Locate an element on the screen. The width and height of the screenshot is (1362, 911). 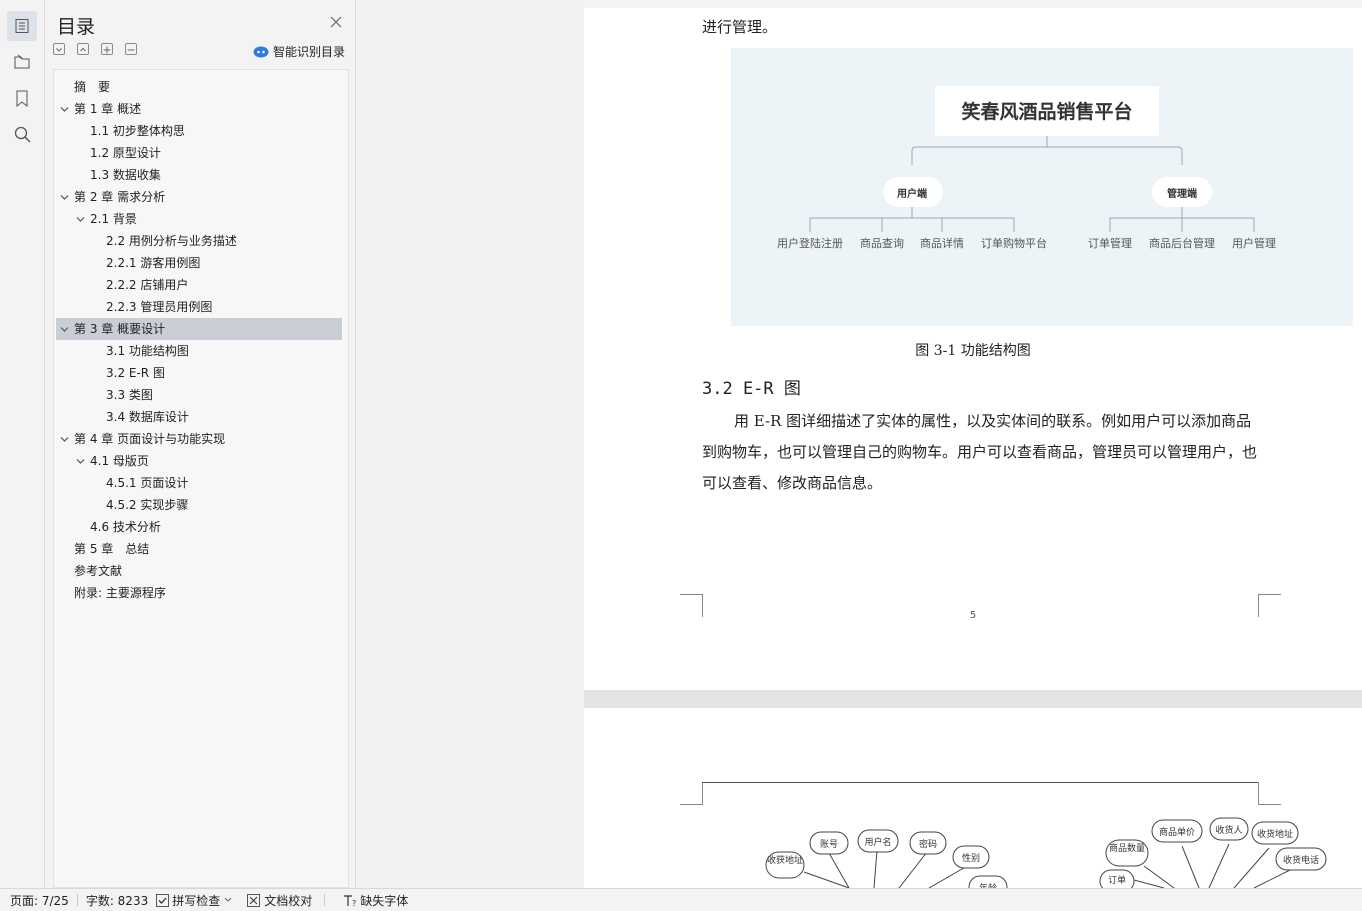
toc-entry: 2.2.3 管理员用例图 is located at coordinates (199, 307).